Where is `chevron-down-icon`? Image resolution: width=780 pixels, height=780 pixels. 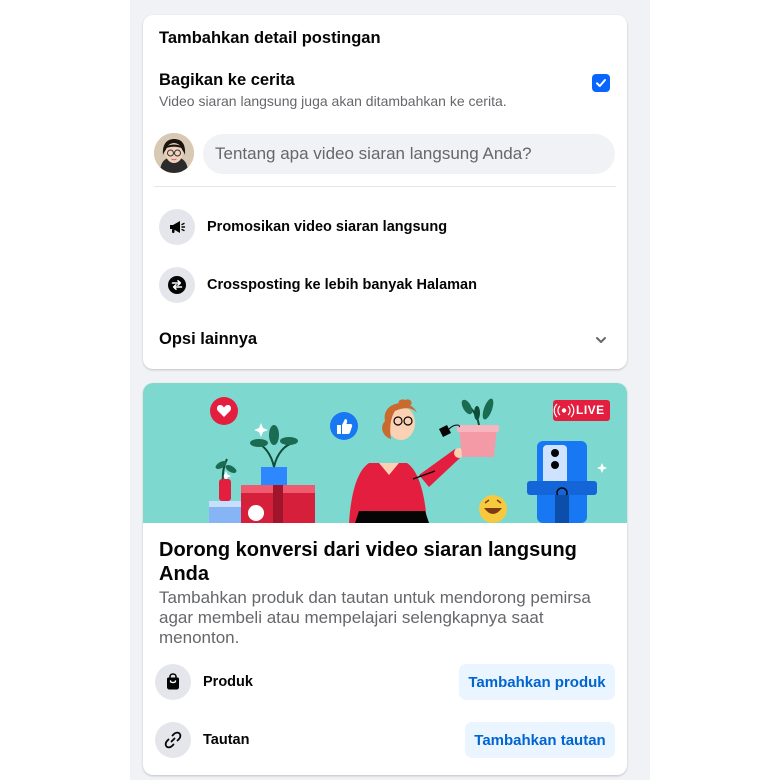 chevron-down-icon is located at coordinates (601, 340).